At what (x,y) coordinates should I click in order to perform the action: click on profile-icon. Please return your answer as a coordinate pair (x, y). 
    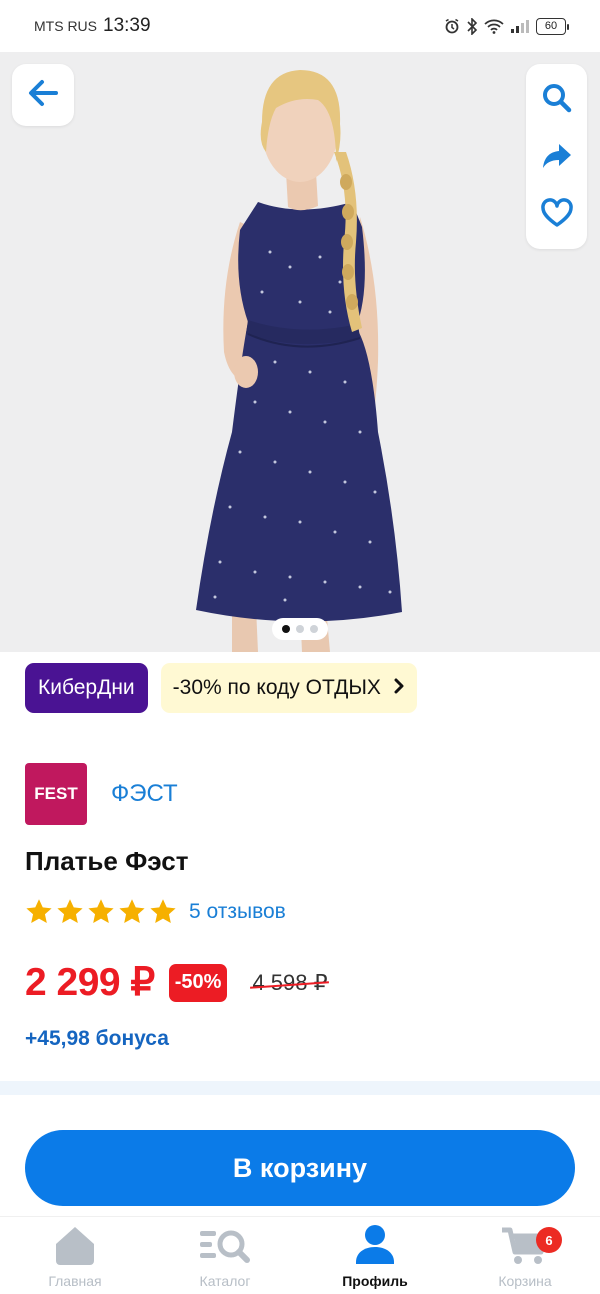
    Looking at the image, I should click on (375, 1247).